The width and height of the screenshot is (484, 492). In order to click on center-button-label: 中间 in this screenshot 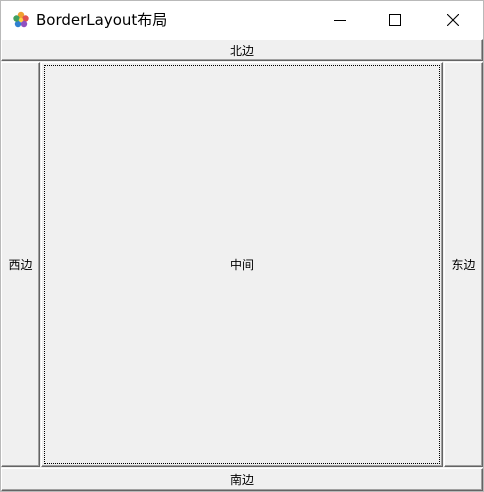, I will do `click(241, 265)`.